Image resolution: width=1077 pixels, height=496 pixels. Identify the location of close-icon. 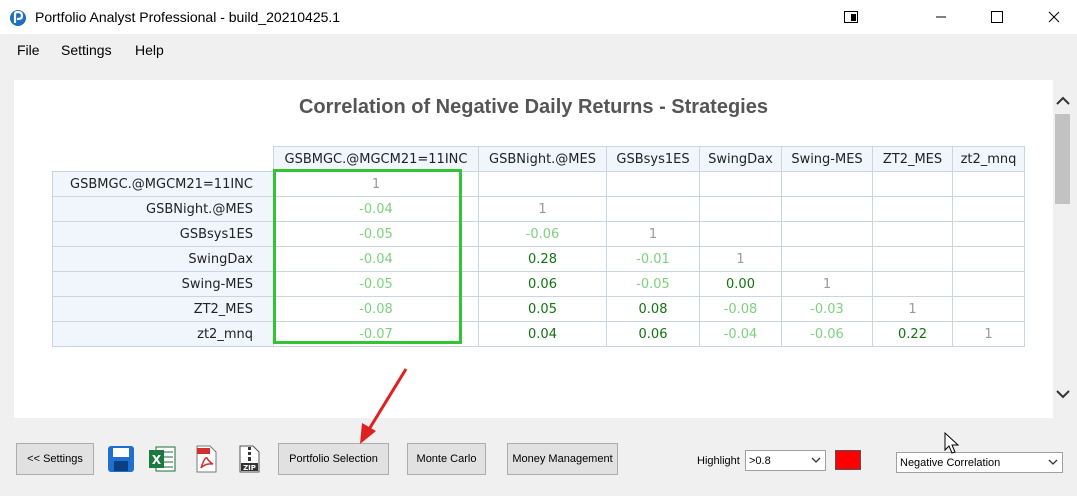
(1054, 17).